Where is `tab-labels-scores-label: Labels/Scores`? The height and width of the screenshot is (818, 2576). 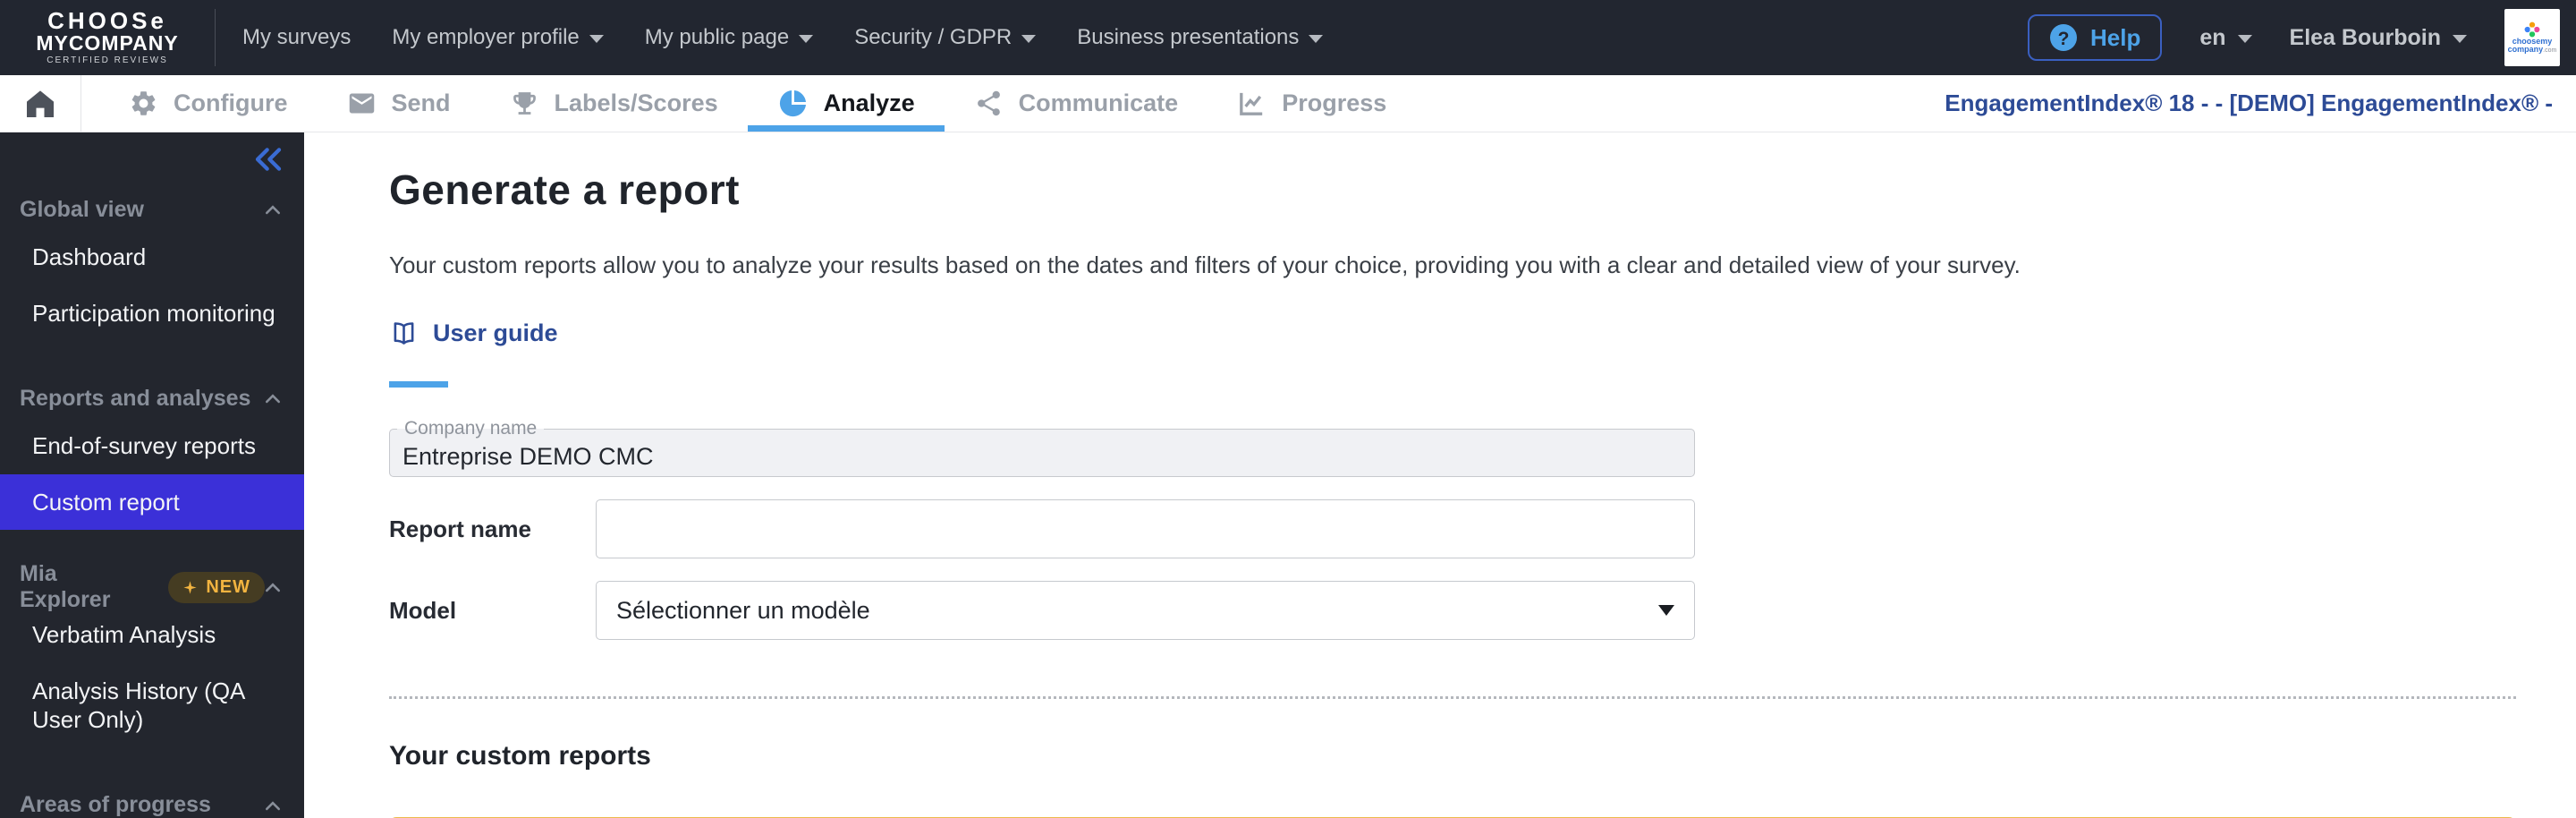 tab-labels-scores-label: Labels/Scores is located at coordinates (636, 103).